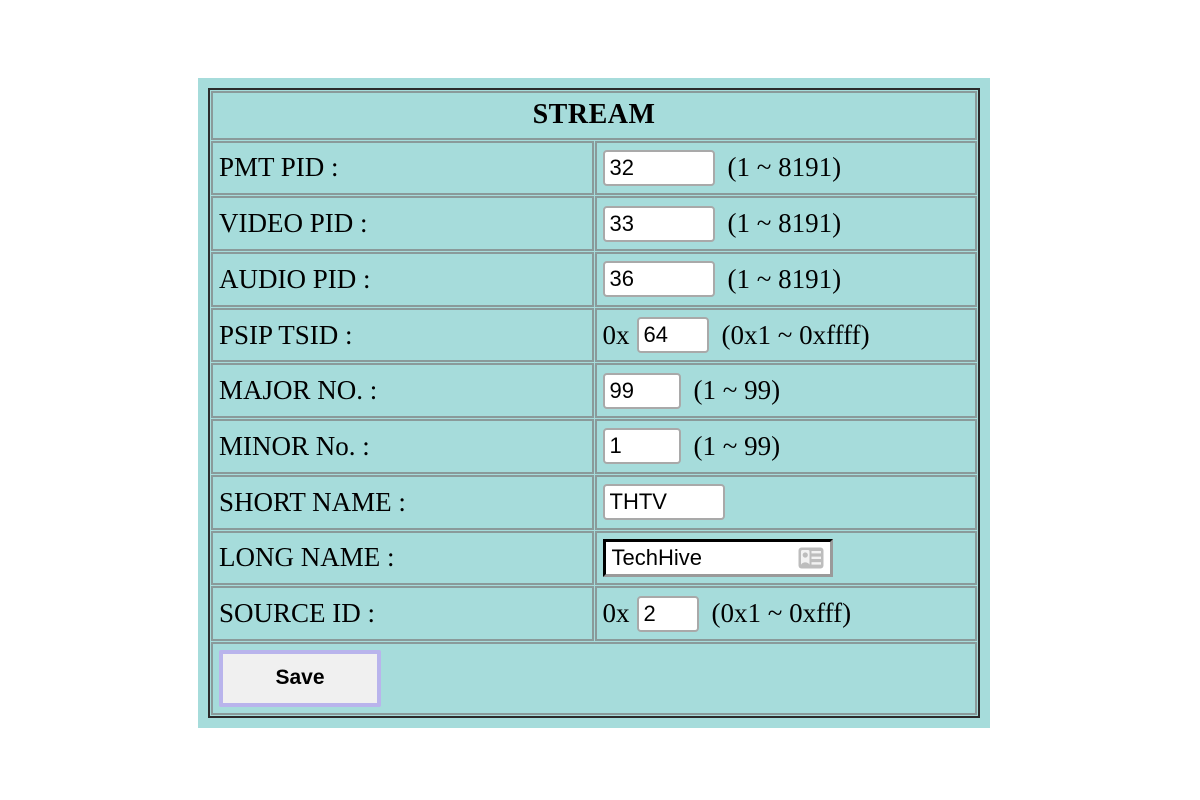  I want to click on save-row-cell: Save, so click(594, 678).